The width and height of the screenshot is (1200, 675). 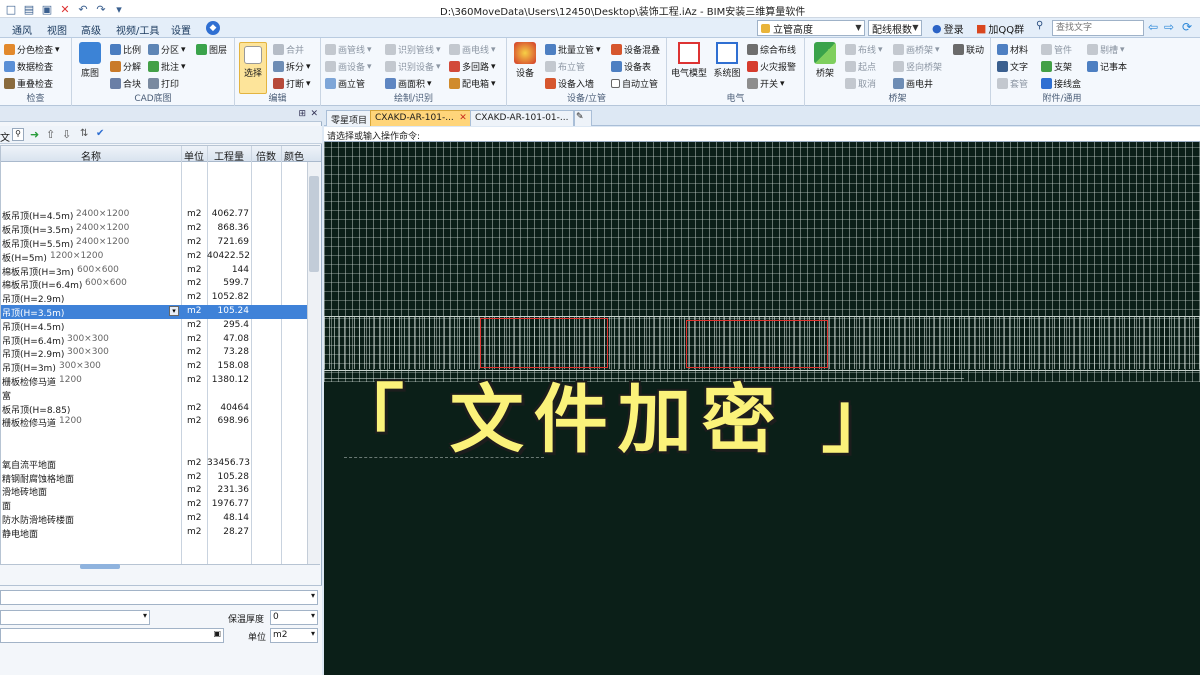 I want to click on unit-select: m2 ▾, so click(x=294, y=635).